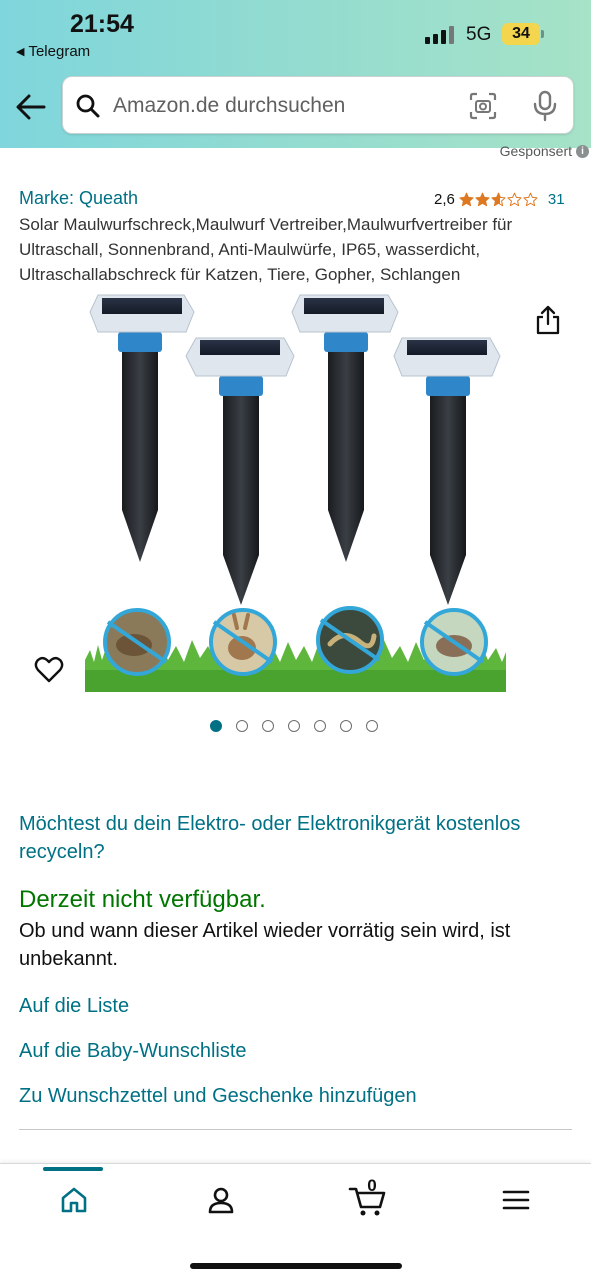 This screenshot has width=591, height=1280. I want to click on network-label: 5G, so click(479, 34).